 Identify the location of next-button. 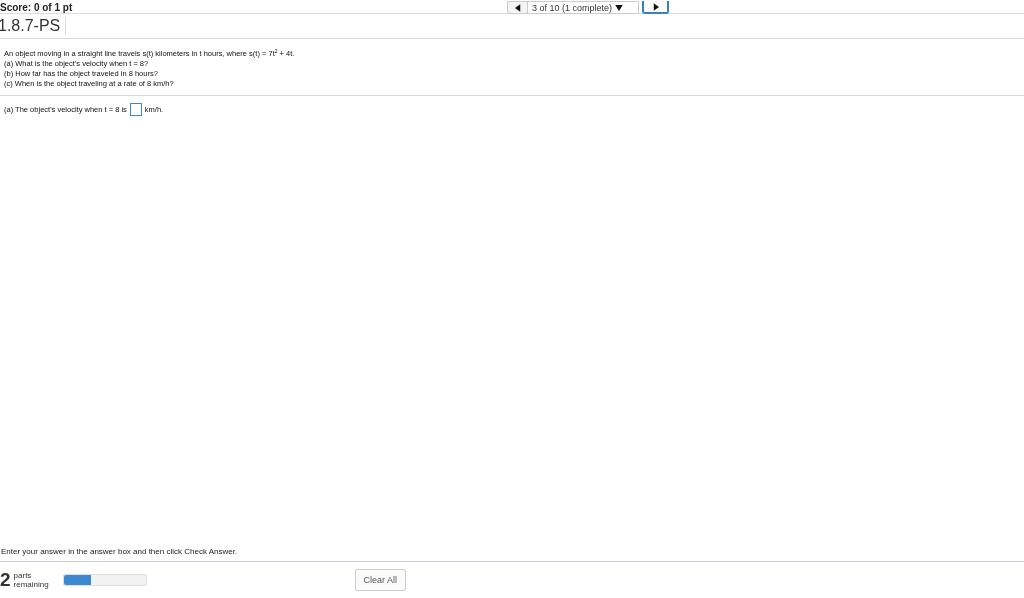
(655, 7).